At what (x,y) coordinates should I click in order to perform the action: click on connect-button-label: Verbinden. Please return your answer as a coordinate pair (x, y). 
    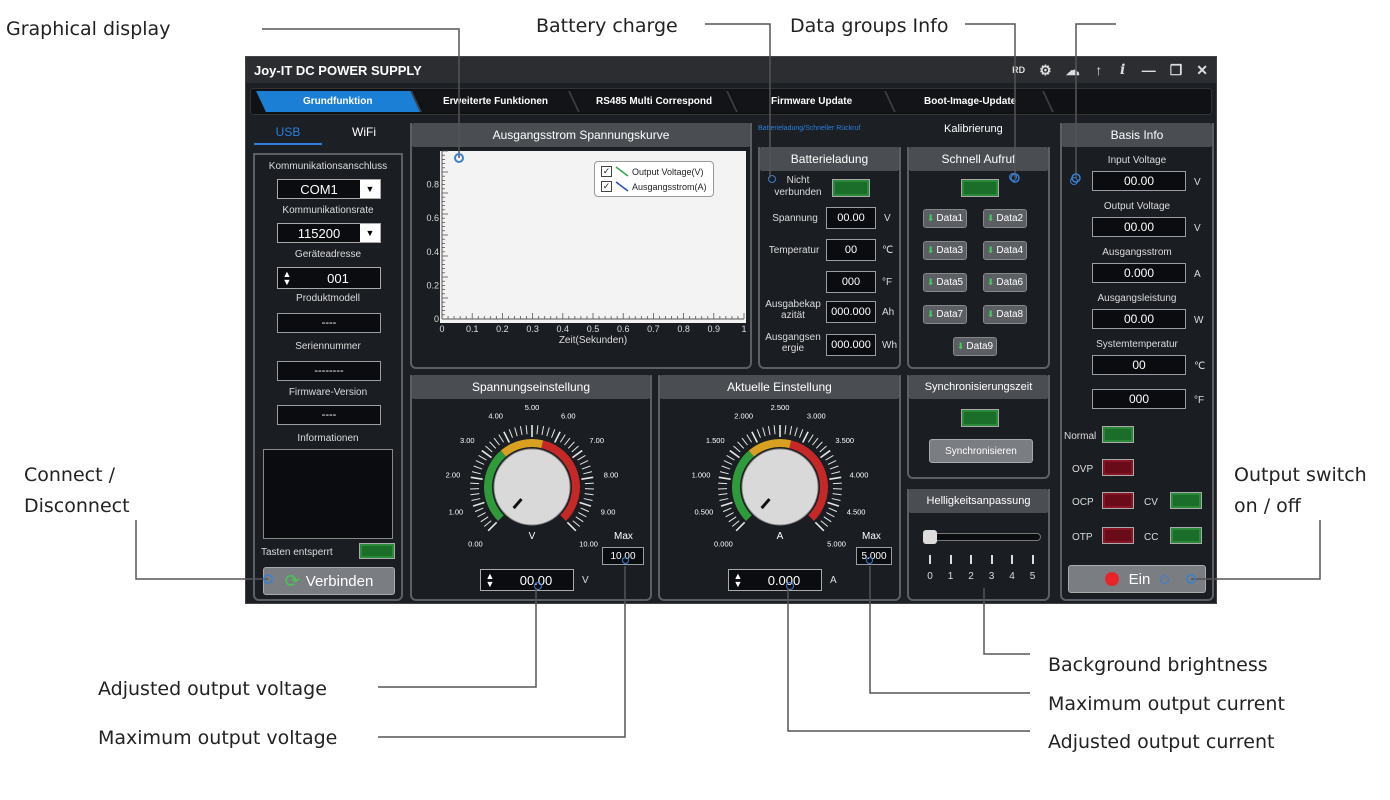
    Looking at the image, I should click on (339, 581).